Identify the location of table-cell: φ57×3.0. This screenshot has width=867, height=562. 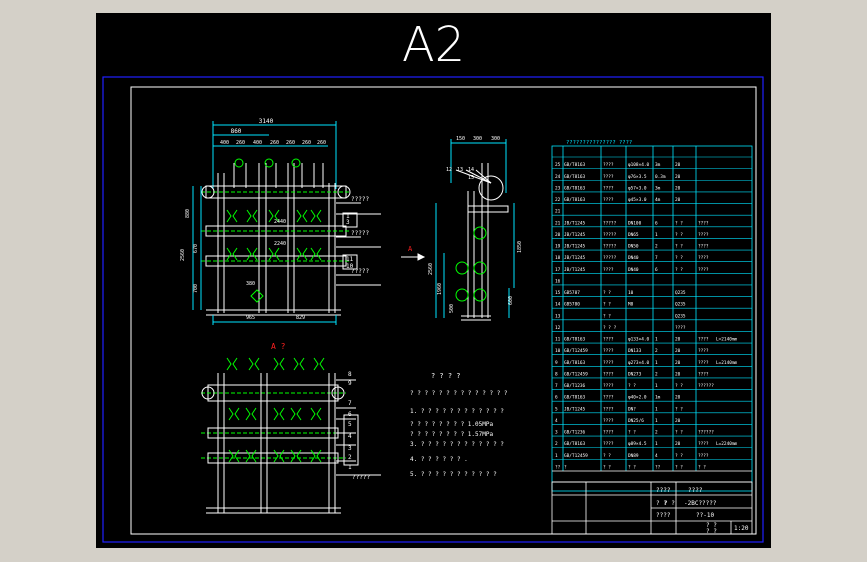
(637, 188).